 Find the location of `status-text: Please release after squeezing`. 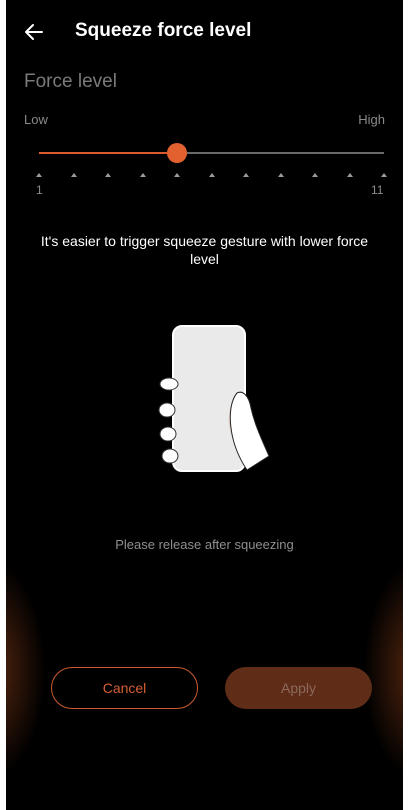

status-text: Please release after squeezing is located at coordinates (204, 544).